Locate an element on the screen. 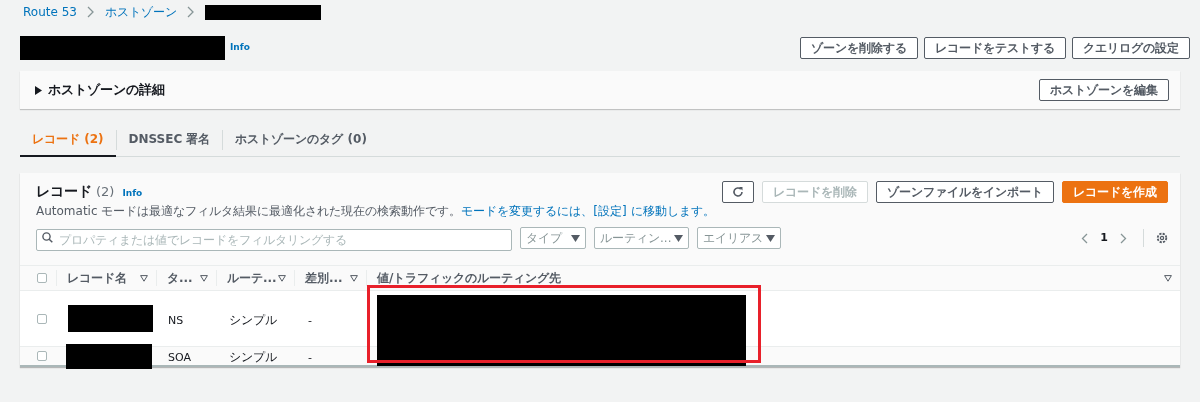 The width and height of the screenshot is (1200, 402). settings-link: モードを変更するには、[設定] に移動します。 is located at coordinates (588, 211).